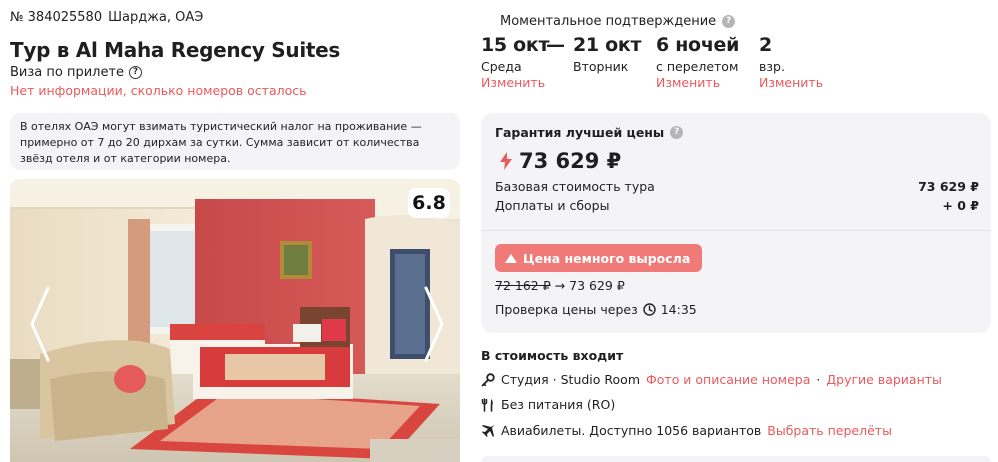  I want to click on room-photos-link: Фото и описание номера, so click(728, 379).